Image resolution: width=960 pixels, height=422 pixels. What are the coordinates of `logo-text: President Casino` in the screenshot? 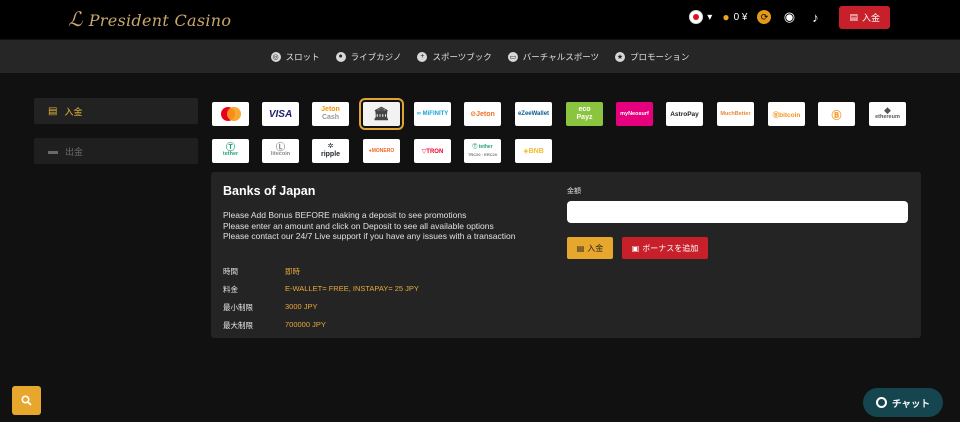 It's located at (160, 20).